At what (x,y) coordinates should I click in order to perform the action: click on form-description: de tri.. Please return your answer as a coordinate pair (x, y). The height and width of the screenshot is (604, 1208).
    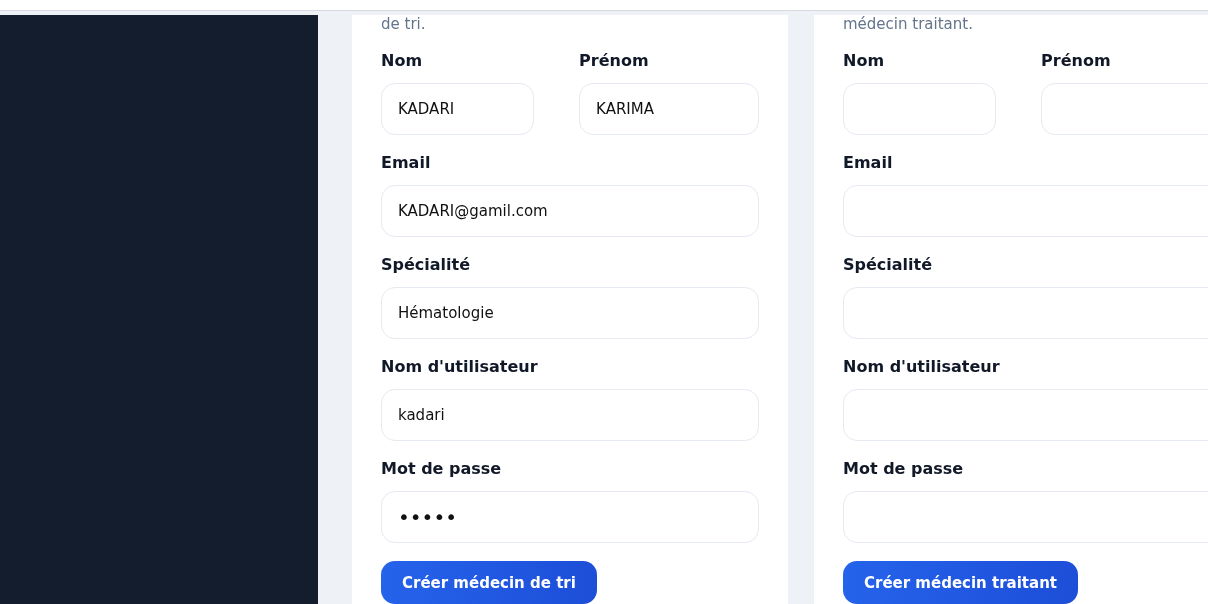
    Looking at the image, I should click on (404, 24).